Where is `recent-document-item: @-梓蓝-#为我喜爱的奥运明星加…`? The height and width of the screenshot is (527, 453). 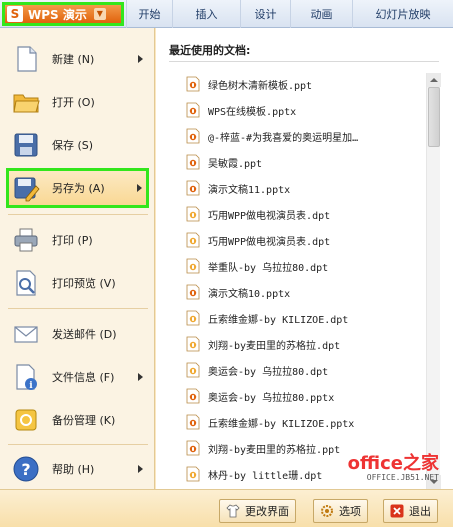
recent-document-item: @-梓蓝-#为我喜爱的奥运明星加… is located at coordinates (305, 136).